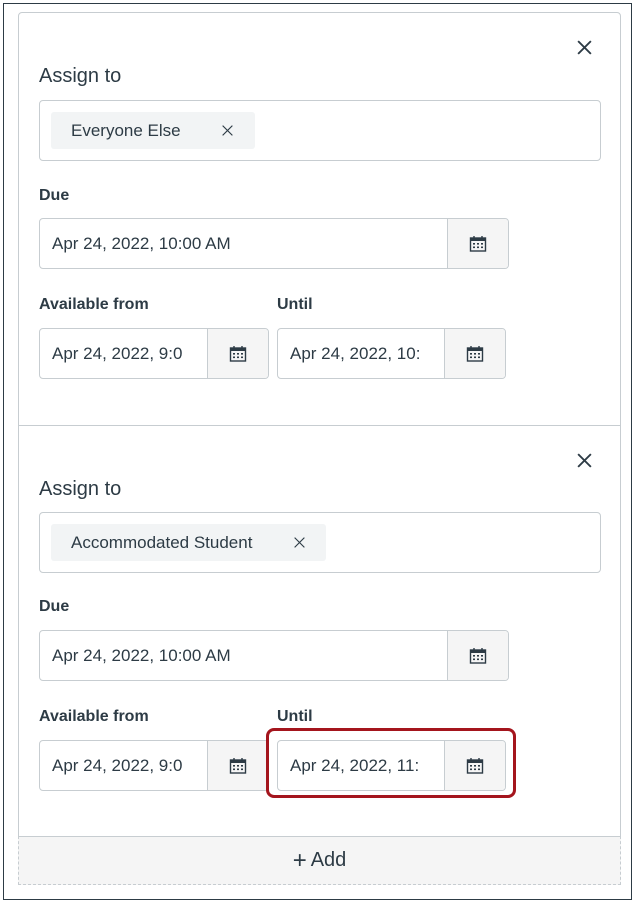  What do you see at coordinates (328, 860) in the screenshot?
I see `add-label: Add` at bounding box center [328, 860].